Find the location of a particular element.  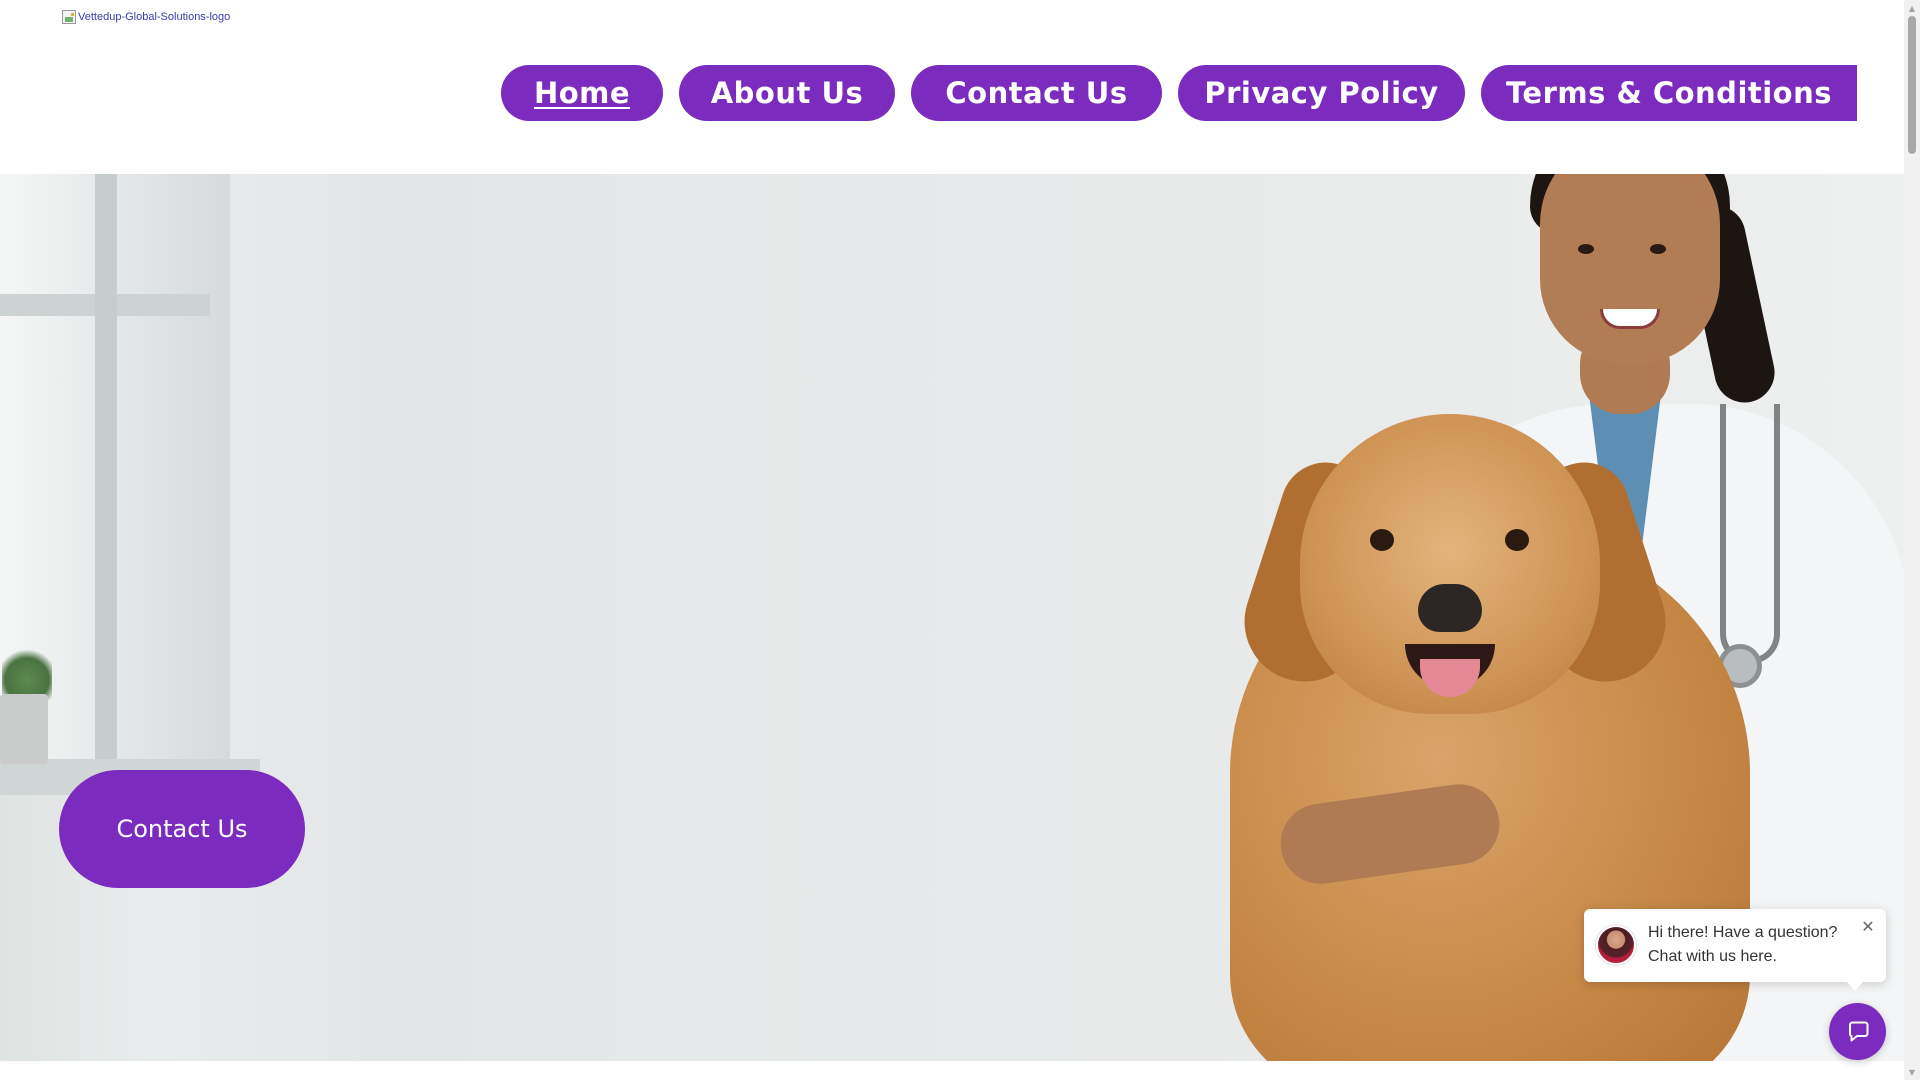

nav-contact-label: Contact Us is located at coordinates (1036, 93).